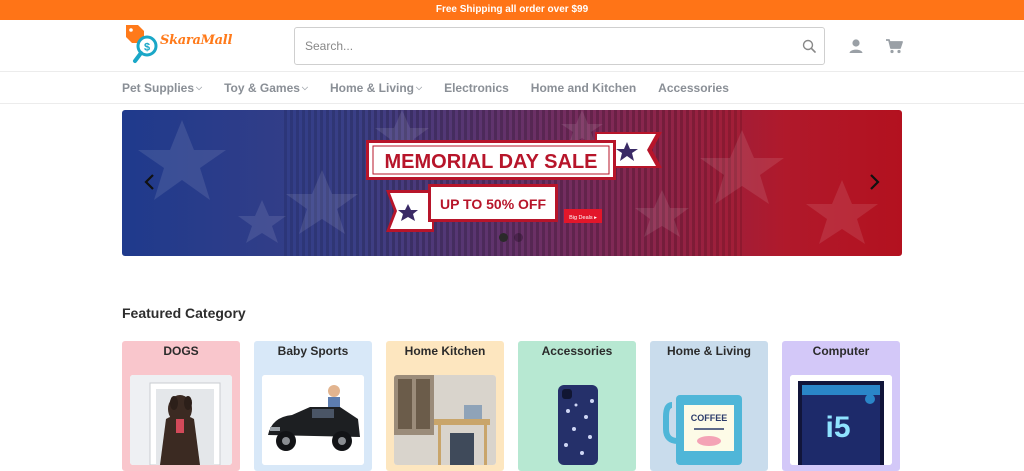  Describe the element at coordinates (445, 351) in the screenshot. I see `category-card-title: Home Kitchen` at that location.